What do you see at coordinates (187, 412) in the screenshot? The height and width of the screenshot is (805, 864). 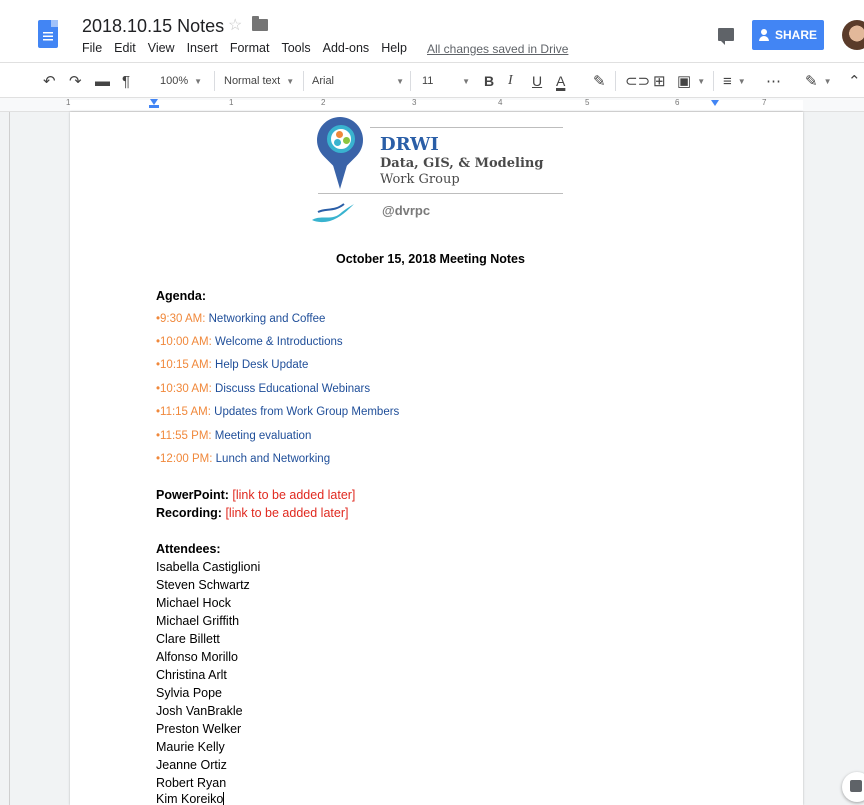 I see `agenda-time: 11:15 AM:` at bounding box center [187, 412].